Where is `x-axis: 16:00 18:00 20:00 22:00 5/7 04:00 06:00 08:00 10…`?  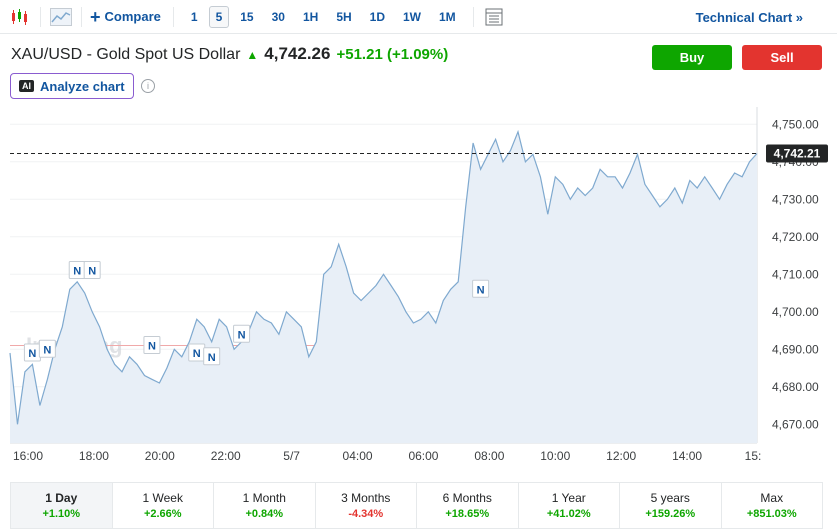
x-axis: 16:00 18:00 20:00 22:00 5/7 04:00 06:00 08:00 10… is located at coordinates (387, 456).